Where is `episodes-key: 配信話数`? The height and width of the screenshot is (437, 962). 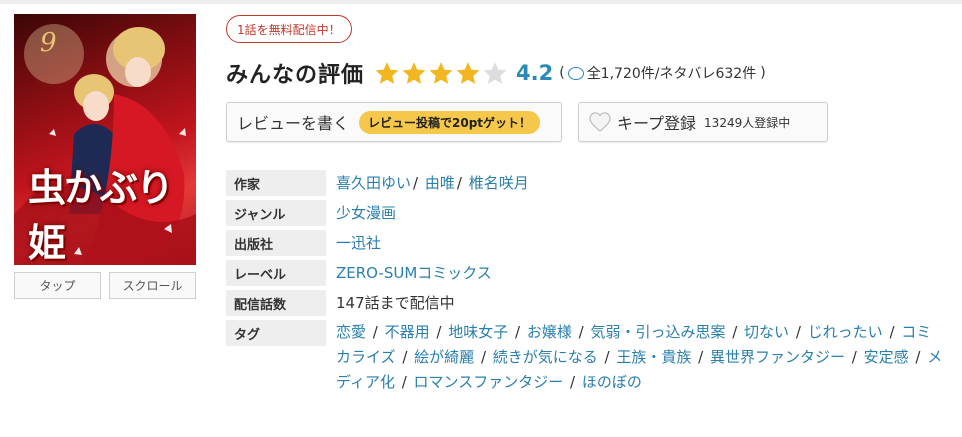 episodes-key: 配信話数 is located at coordinates (276, 303).